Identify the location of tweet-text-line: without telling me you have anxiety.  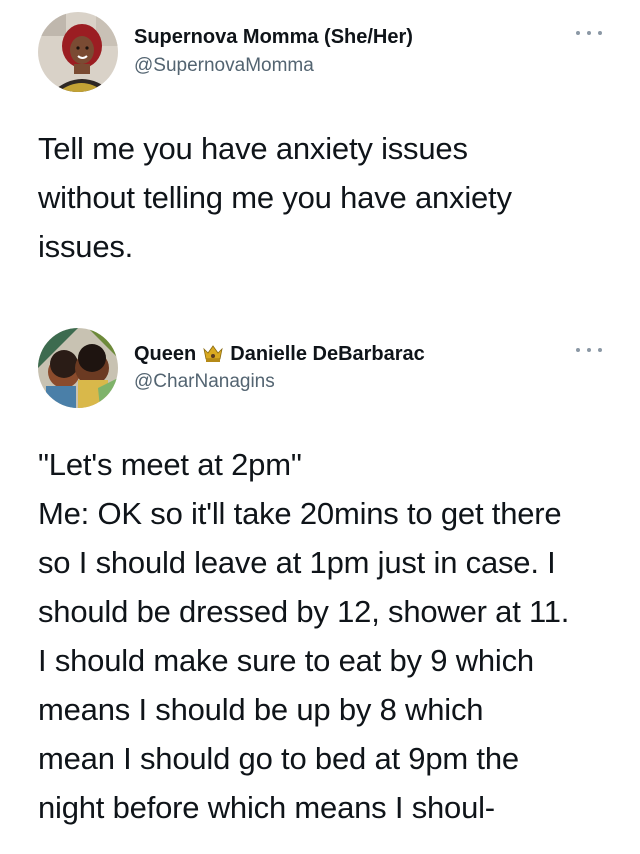
(275, 197).